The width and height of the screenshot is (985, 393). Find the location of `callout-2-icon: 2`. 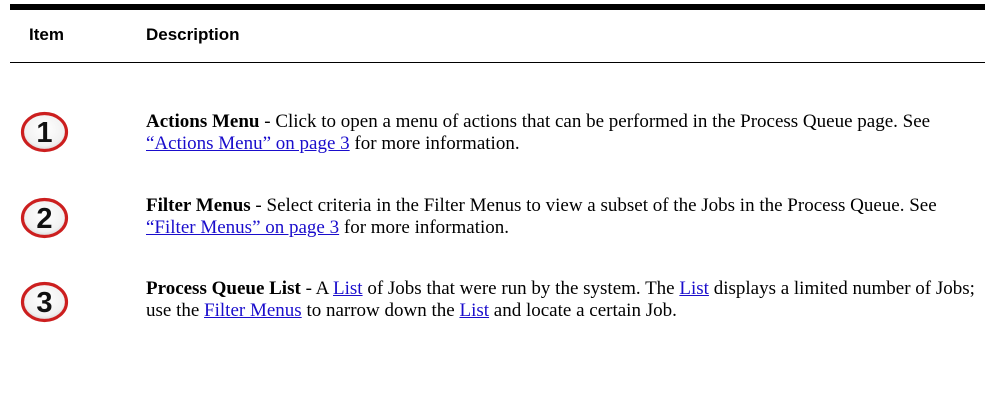

callout-2-icon: 2 is located at coordinates (44, 218).